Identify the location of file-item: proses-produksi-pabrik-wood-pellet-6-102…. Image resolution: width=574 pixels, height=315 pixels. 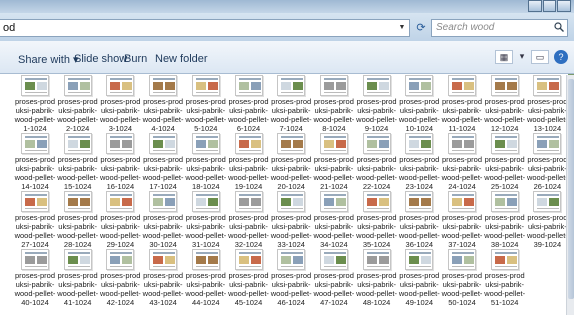
(248, 104).